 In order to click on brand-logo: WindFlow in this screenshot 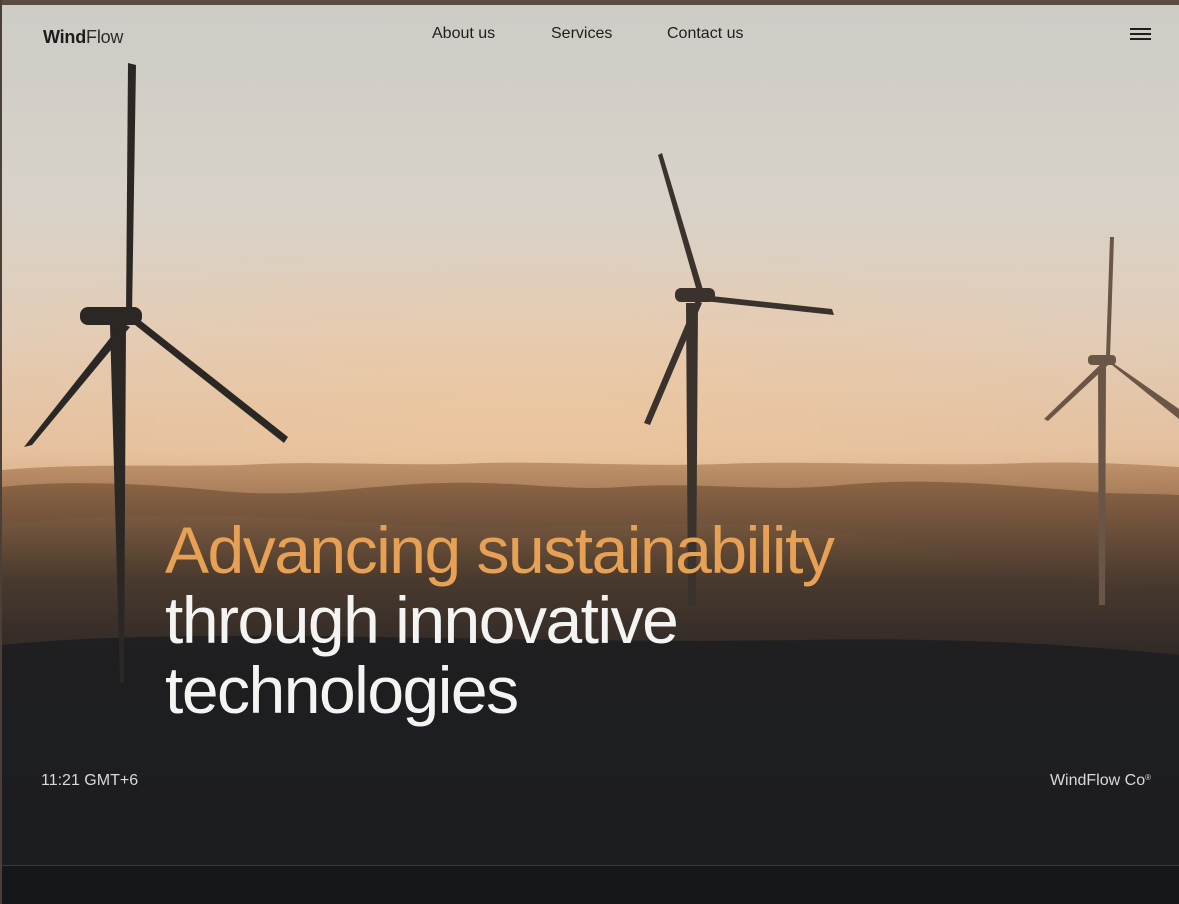, I will do `click(83, 37)`.